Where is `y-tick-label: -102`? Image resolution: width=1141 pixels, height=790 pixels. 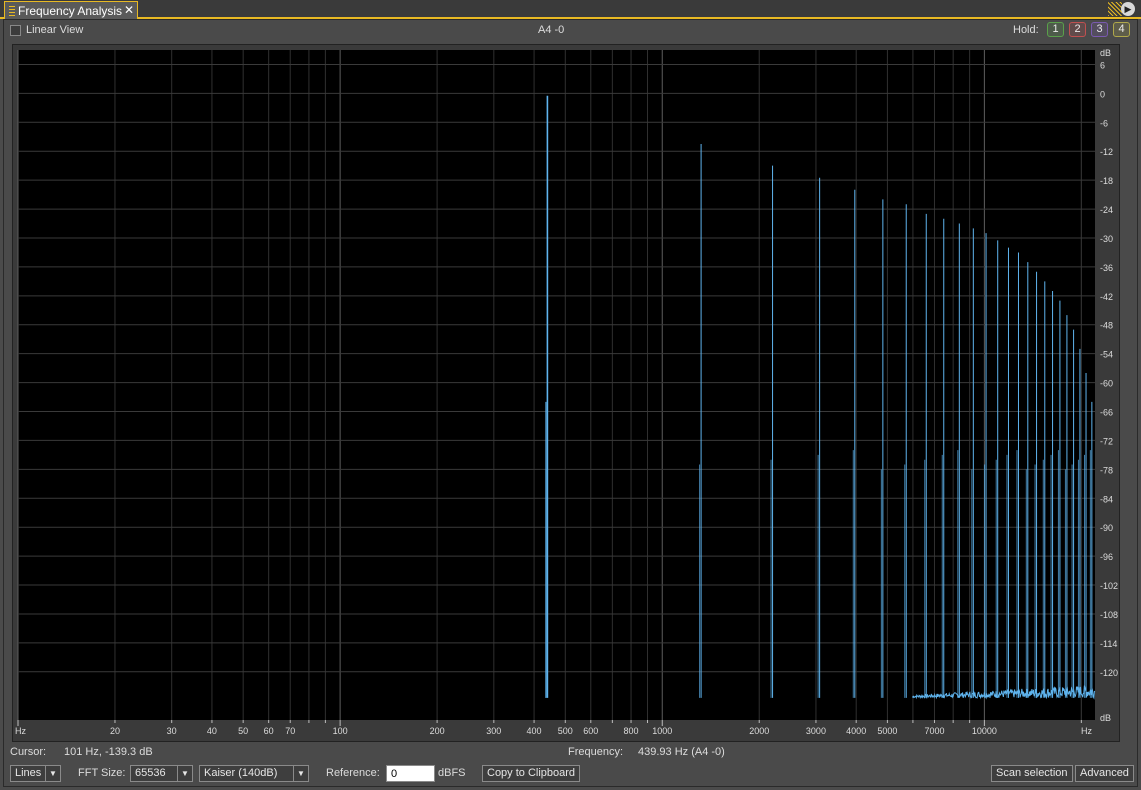
y-tick-label: -102 is located at coordinates (1109, 586).